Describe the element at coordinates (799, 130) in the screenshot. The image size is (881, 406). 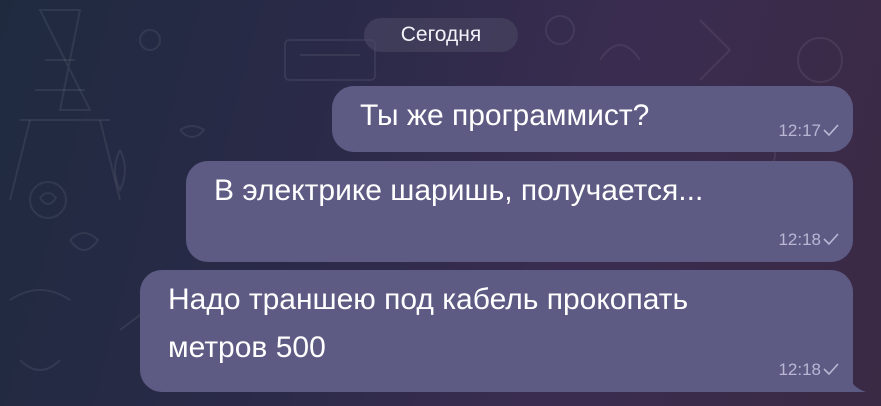
I see `message-time: 12:17` at that location.